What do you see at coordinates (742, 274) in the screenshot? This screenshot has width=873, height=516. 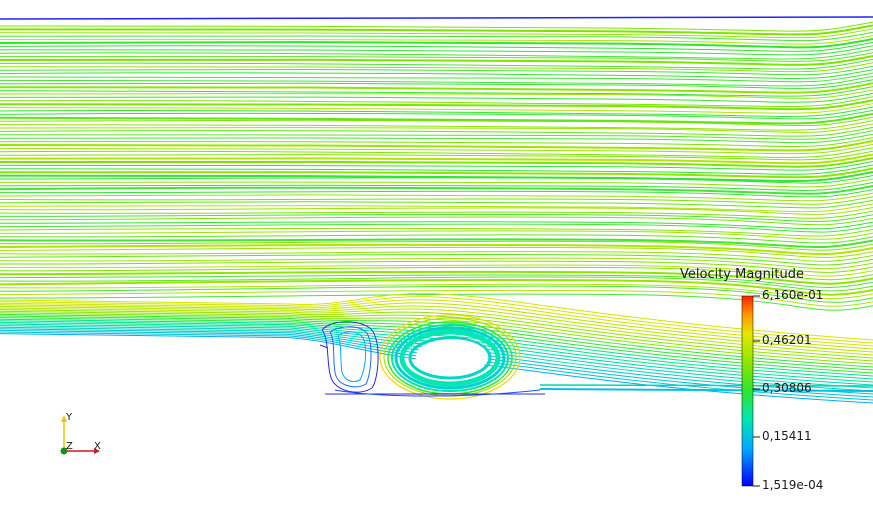 I see `colorbar-title: Velocity Magnitude` at bounding box center [742, 274].